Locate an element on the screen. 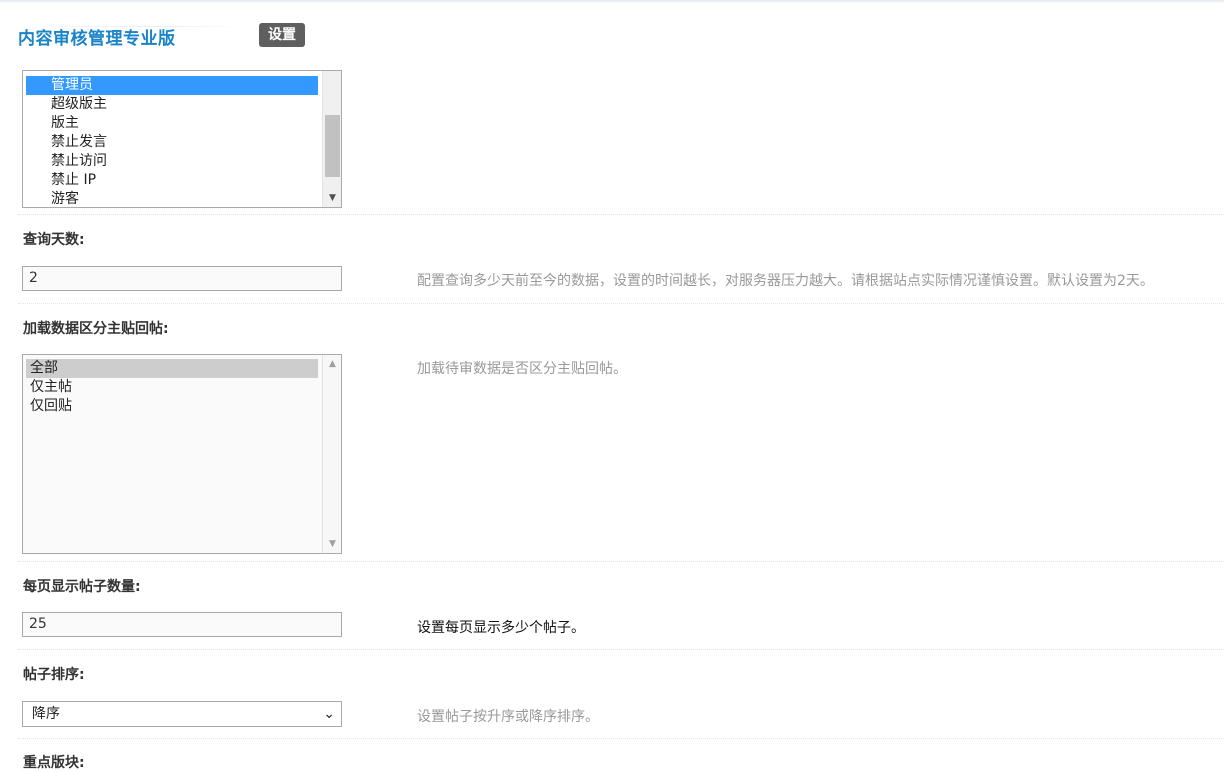 This screenshot has width=1224, height=772. chevron-down-icon: ⌄ is located at coordinates (329, 714).